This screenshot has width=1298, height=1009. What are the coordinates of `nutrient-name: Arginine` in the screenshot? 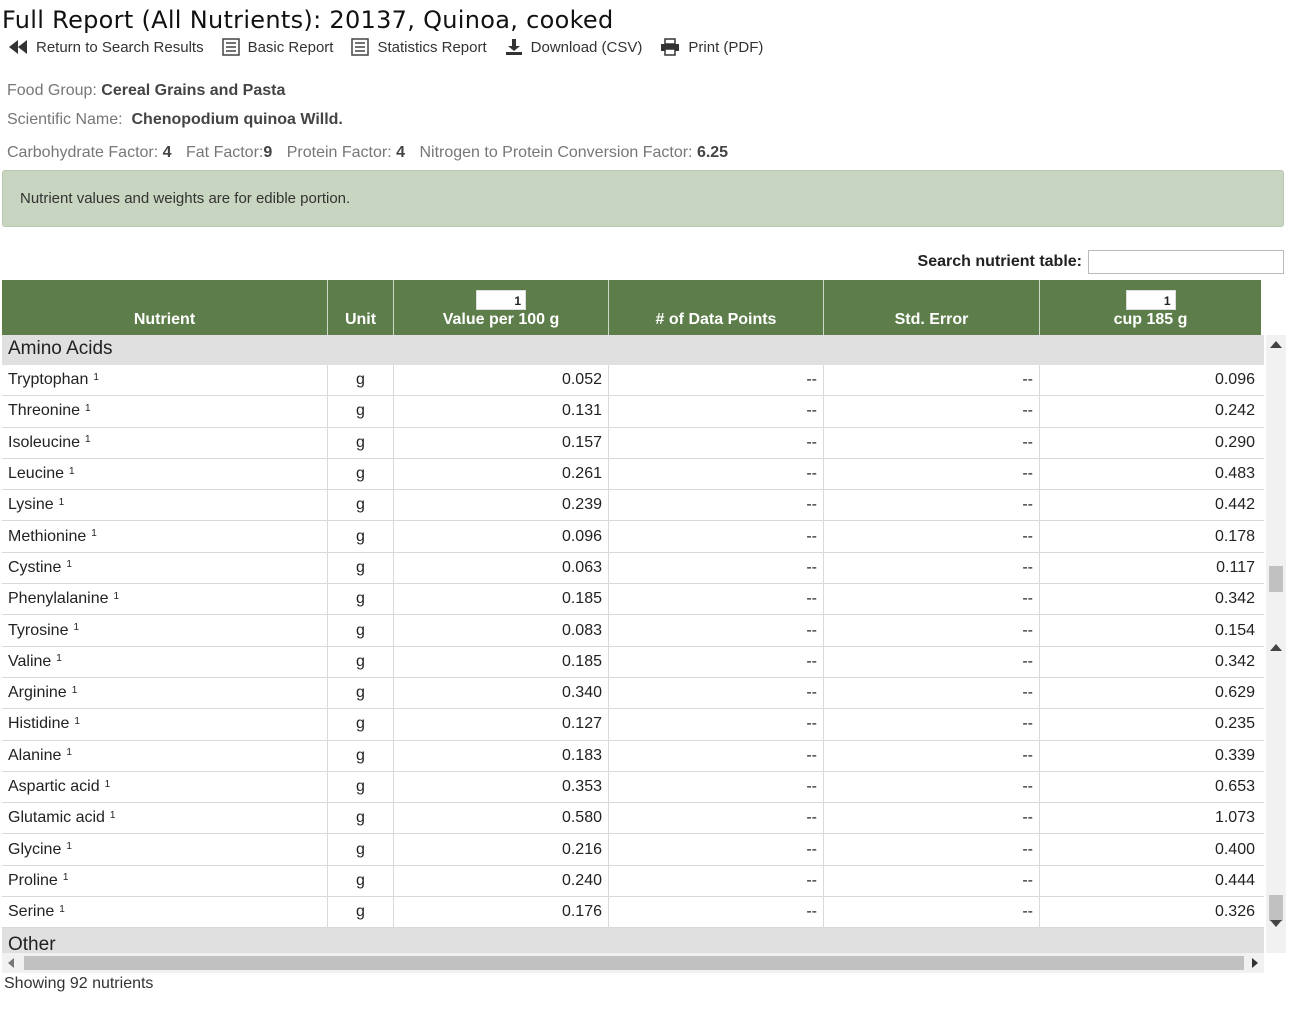 It's located at (37, 693).